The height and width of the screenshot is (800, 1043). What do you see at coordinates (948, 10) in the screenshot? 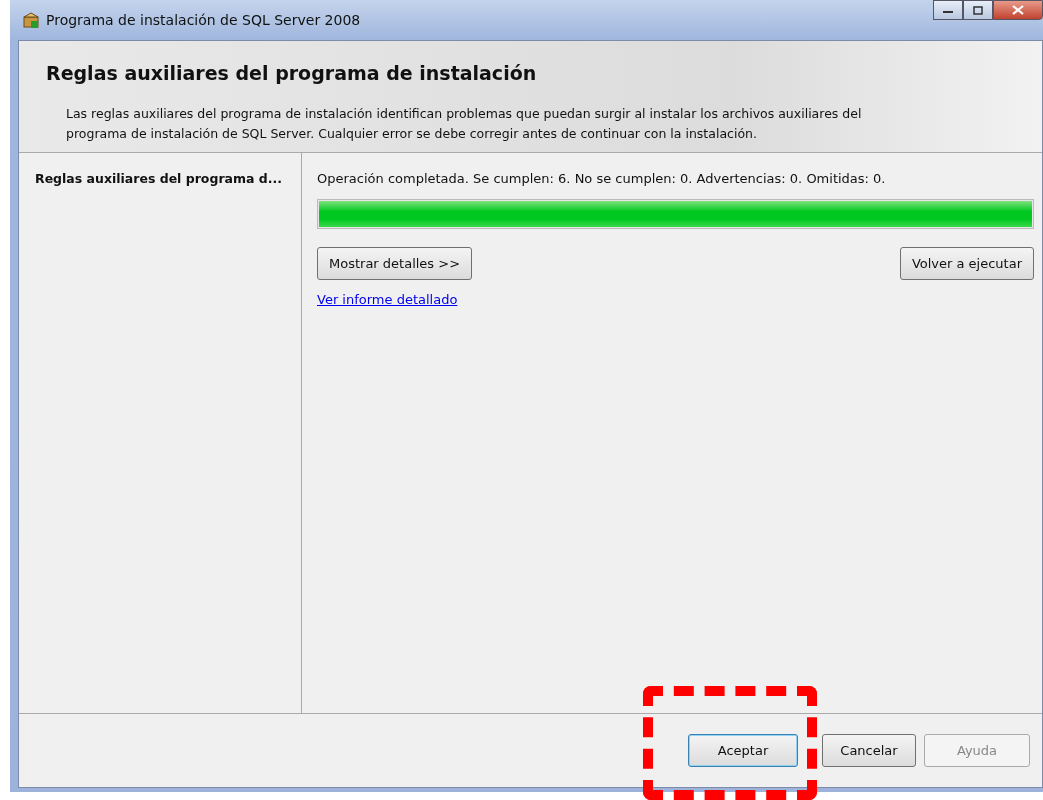
I see `minimize-button` at bounding box center [948, 10].